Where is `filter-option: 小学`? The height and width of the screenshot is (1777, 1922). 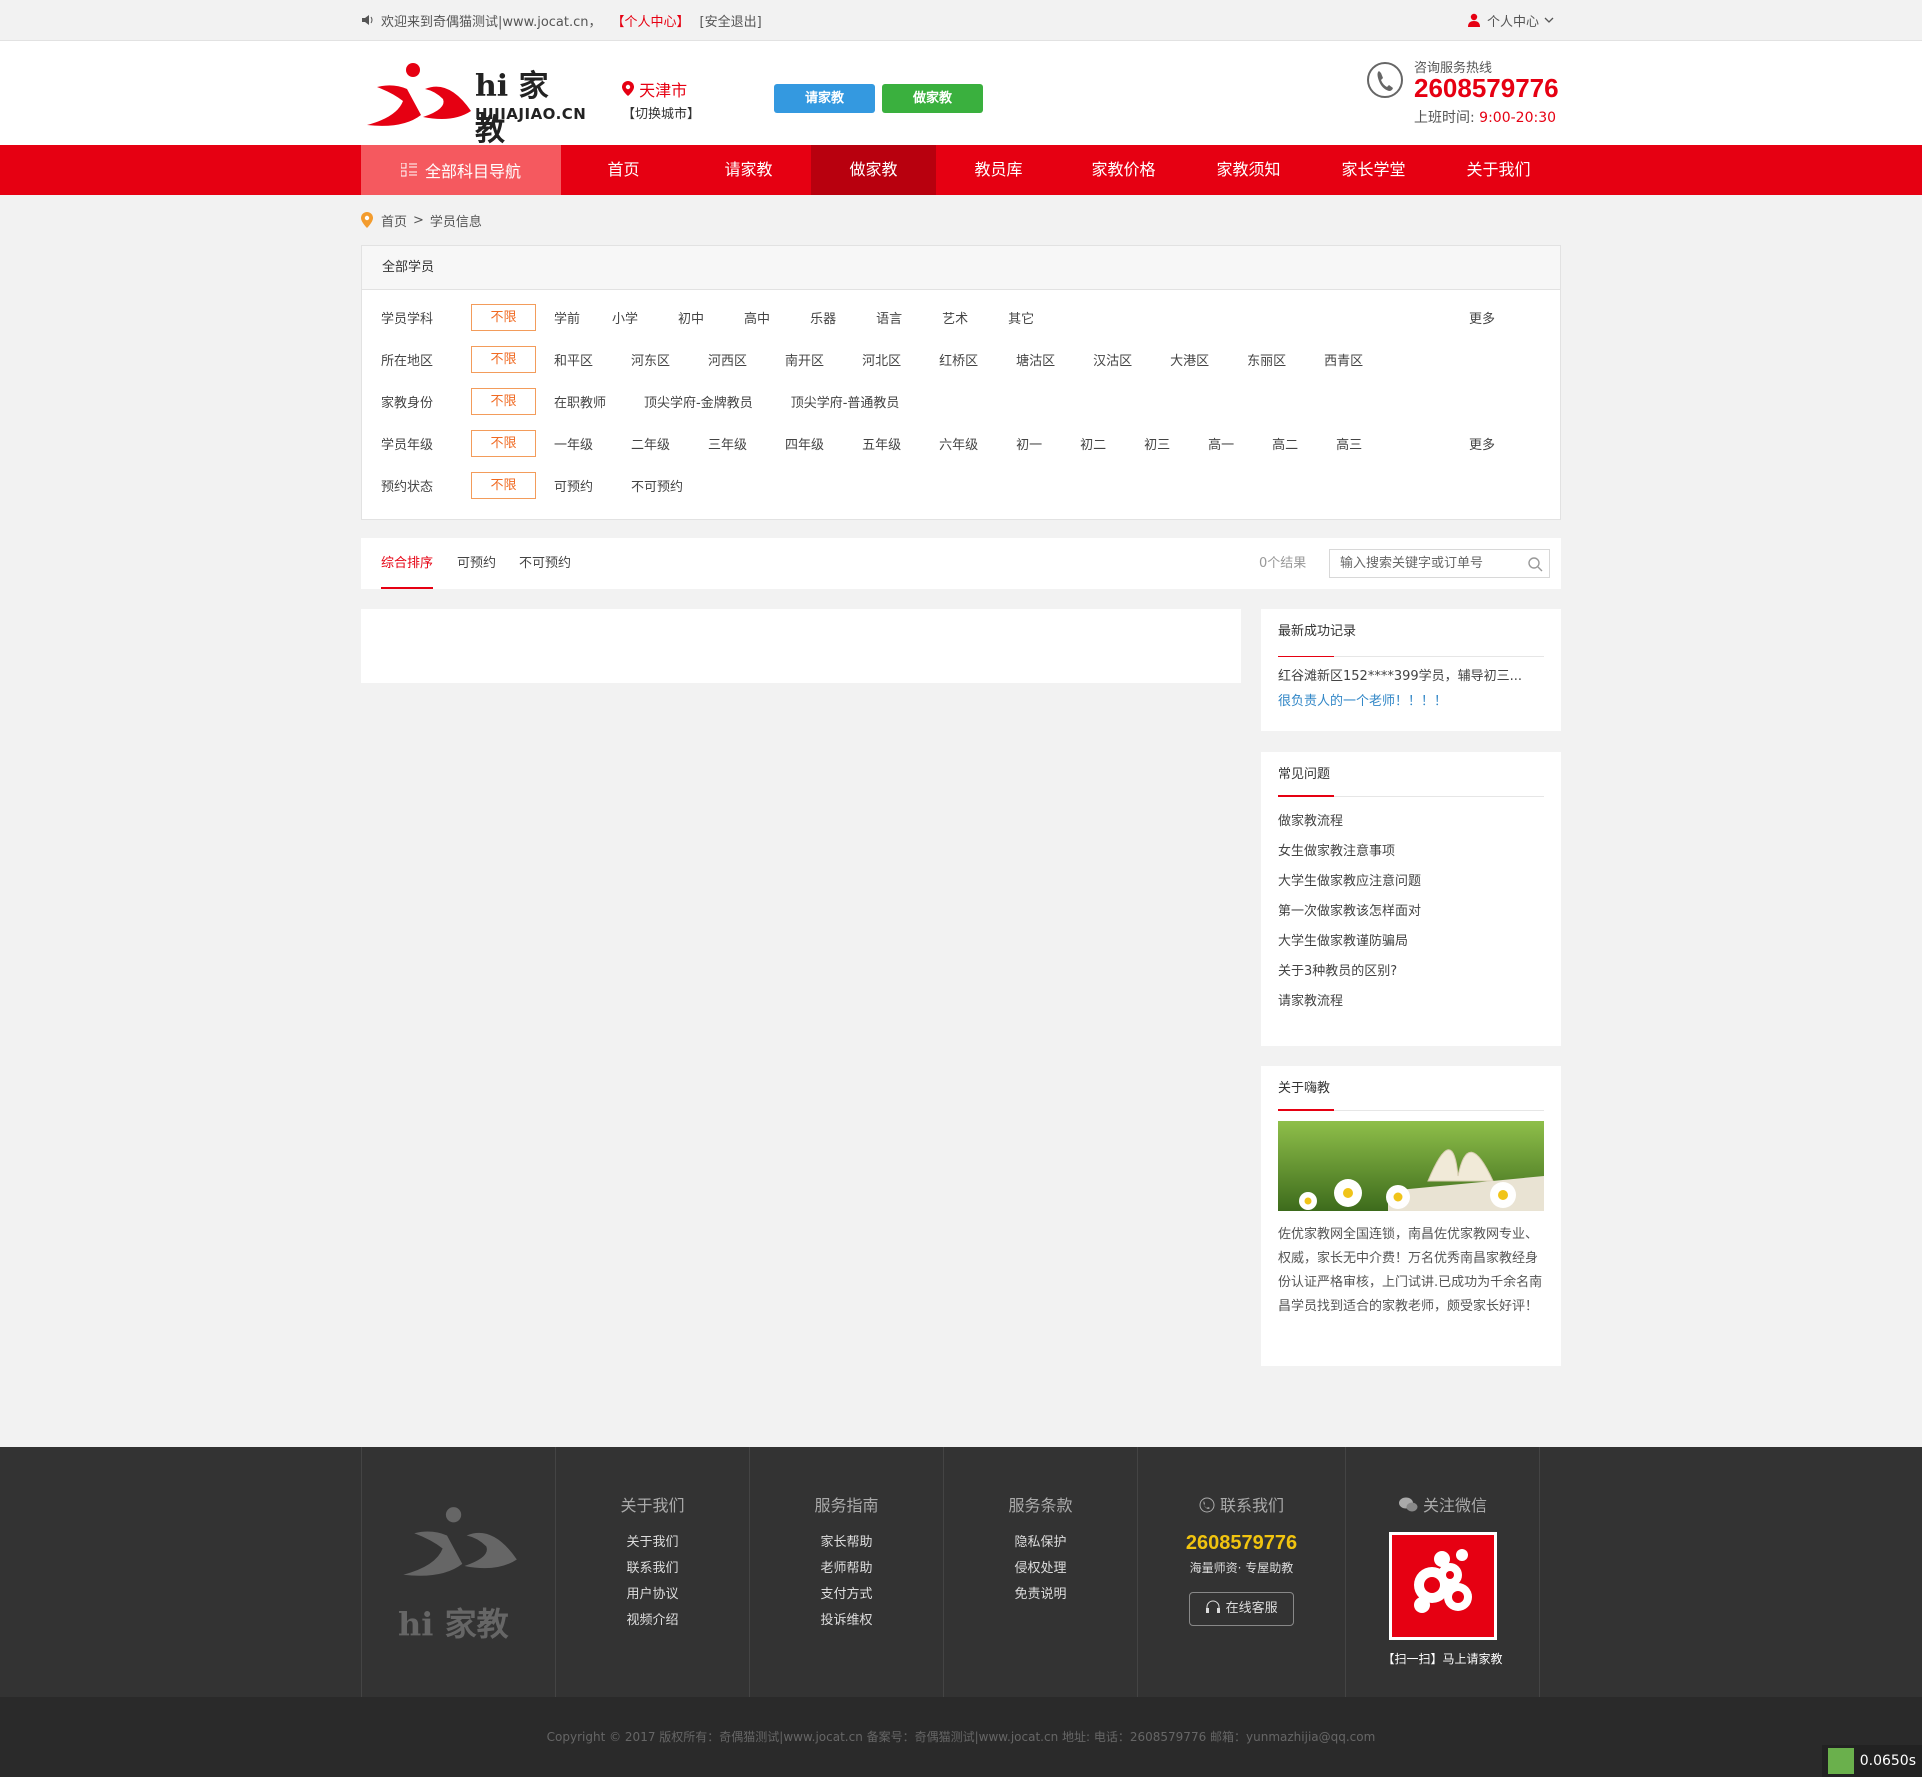
filter-option: 小学 is located at coordinates (625, 317).